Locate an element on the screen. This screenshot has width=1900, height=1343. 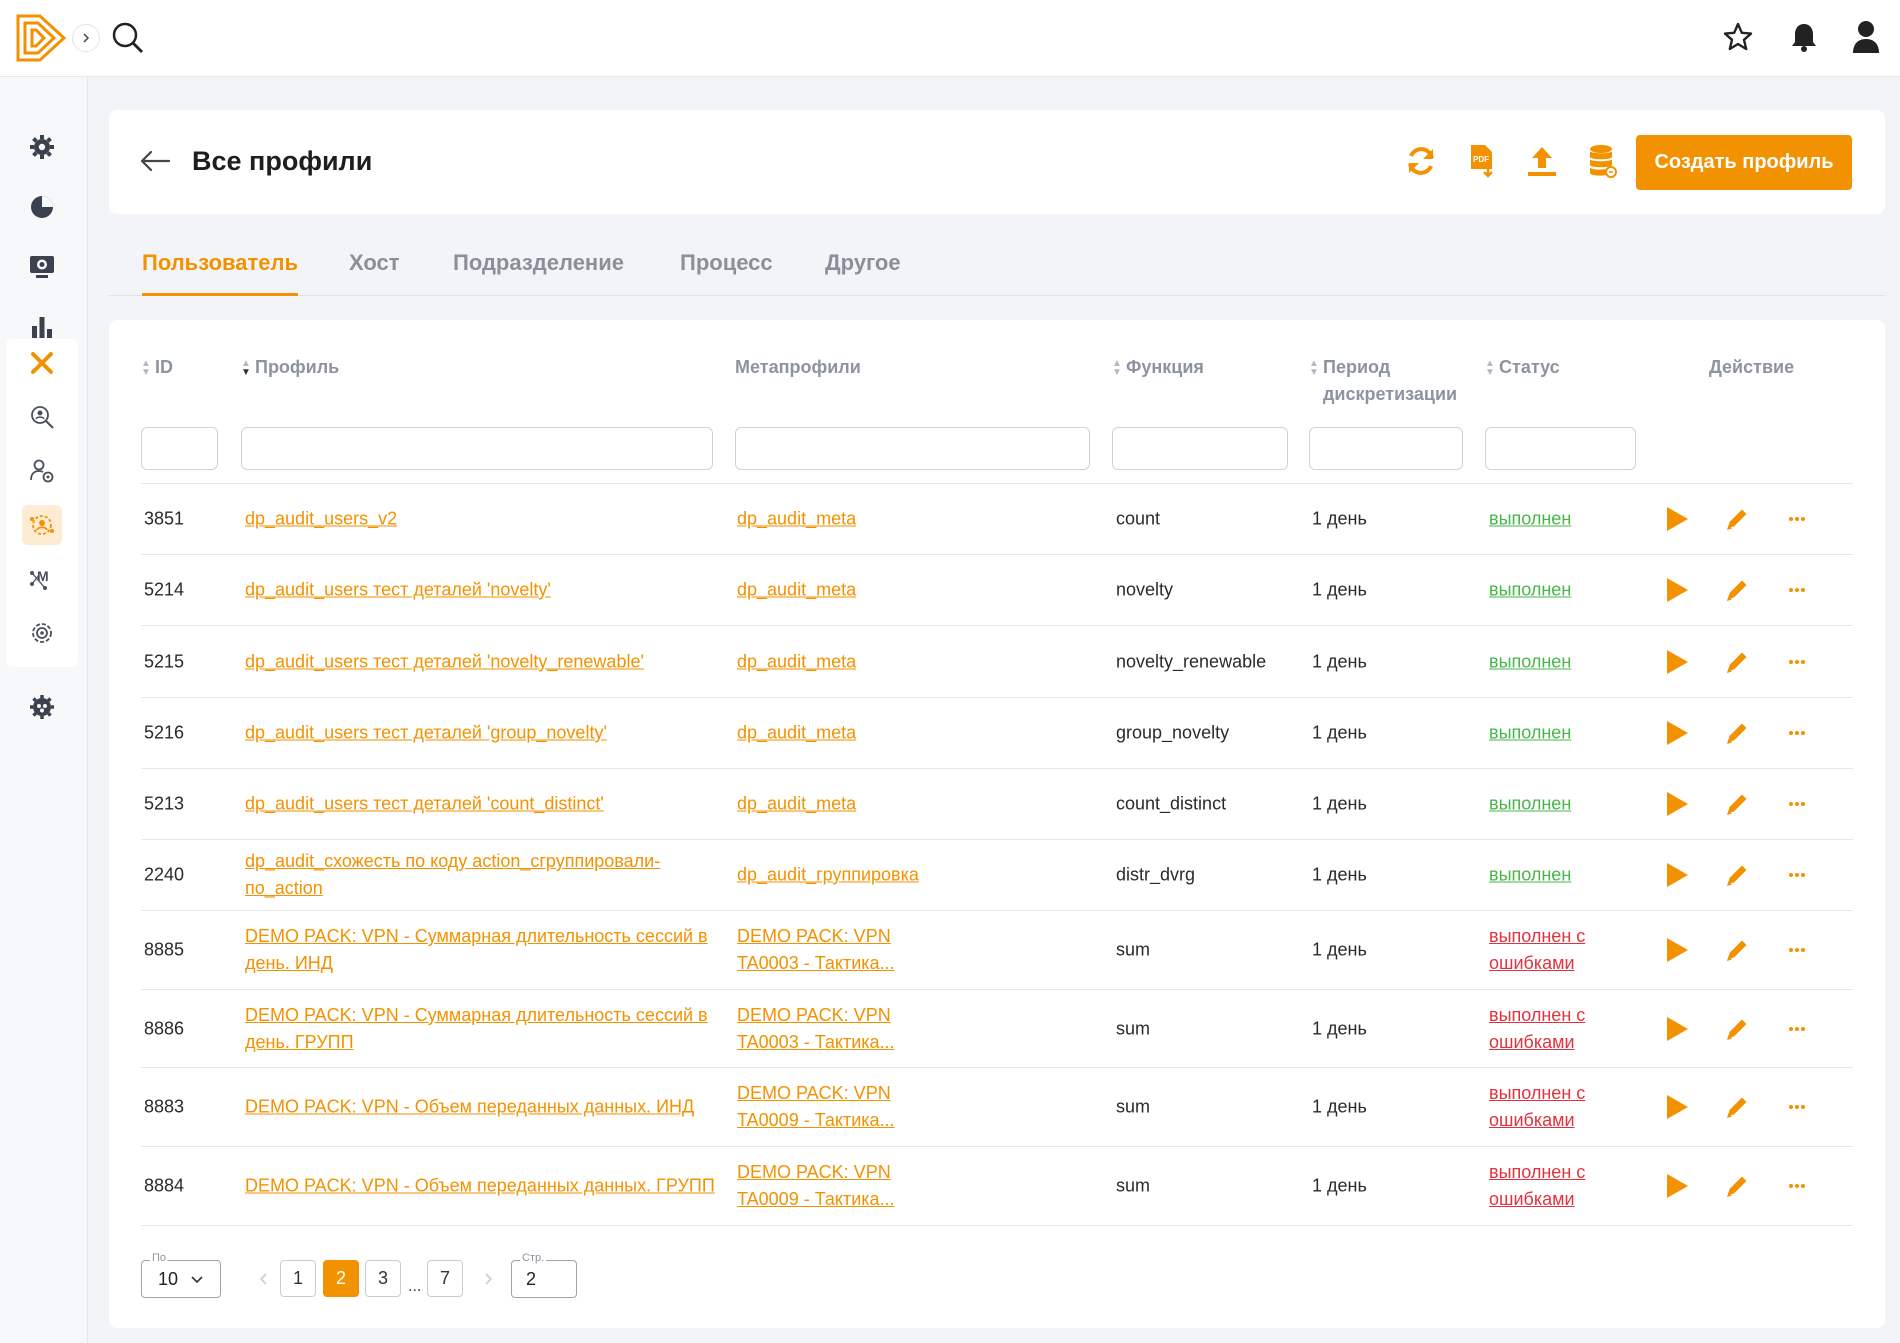
page-button-7: 7 is located at coordinates (445, 1278).